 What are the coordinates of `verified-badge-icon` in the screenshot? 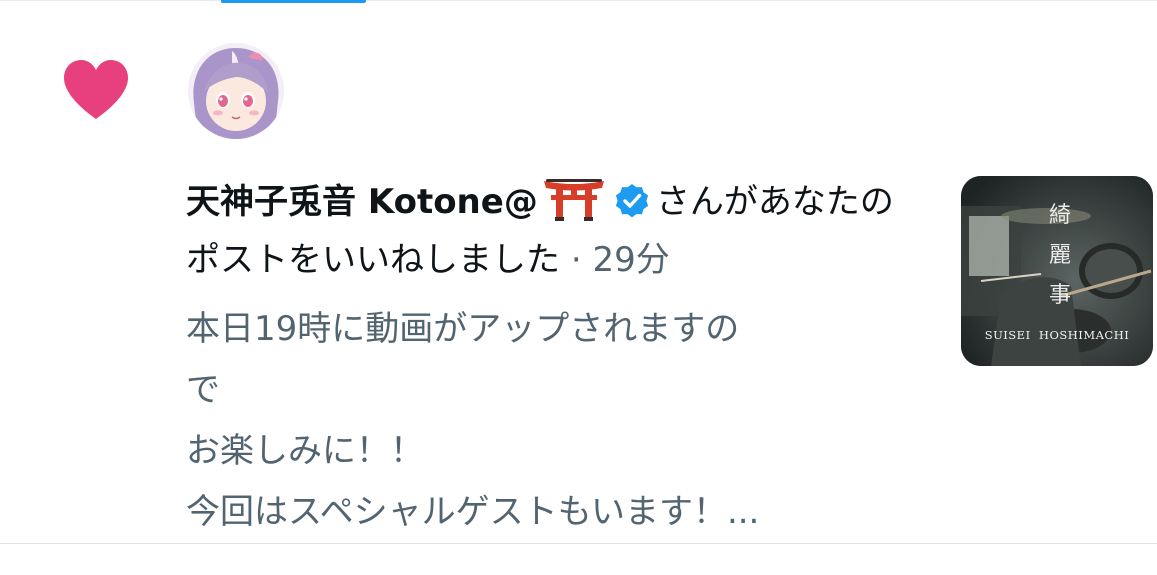 It's located at (631, 201).